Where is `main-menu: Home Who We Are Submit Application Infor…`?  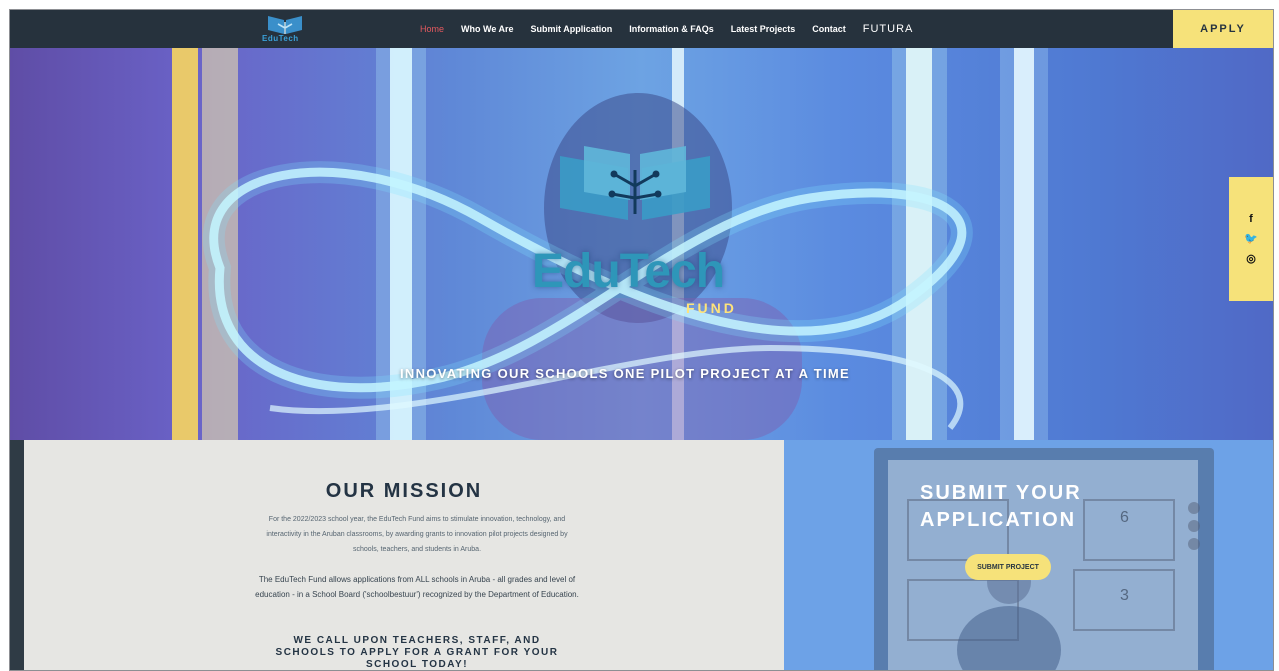 main-menu: Home Who We Are Submit Application Infor… is located at coordinates (666, 29).